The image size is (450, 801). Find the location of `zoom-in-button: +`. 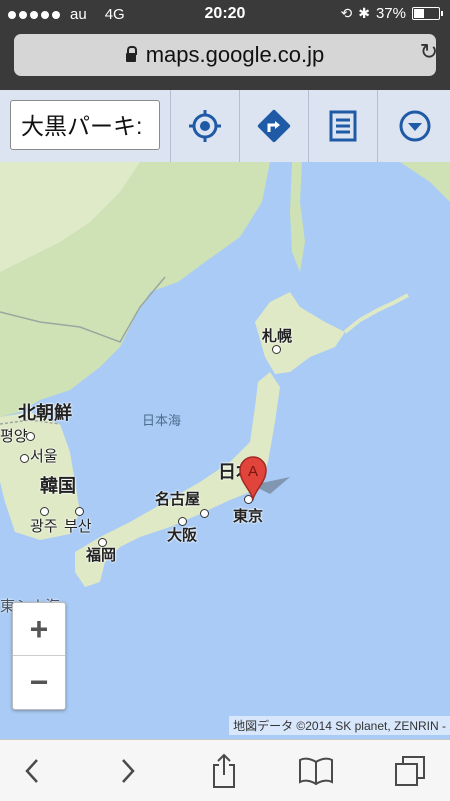

zoom-in-button: + is located at coordinates (39, 629).